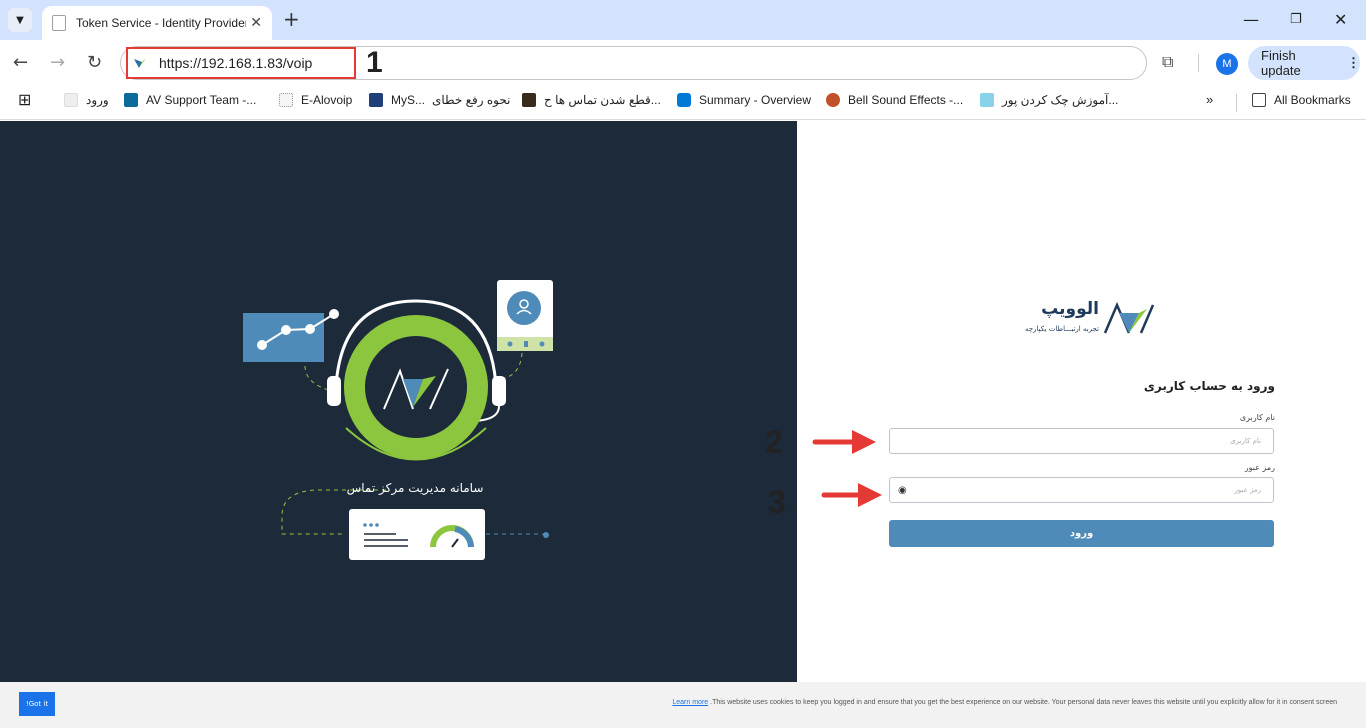  Describe the element at coordinates (291, 19) in the screenshot. I see `new-tab-button: +` at that location.